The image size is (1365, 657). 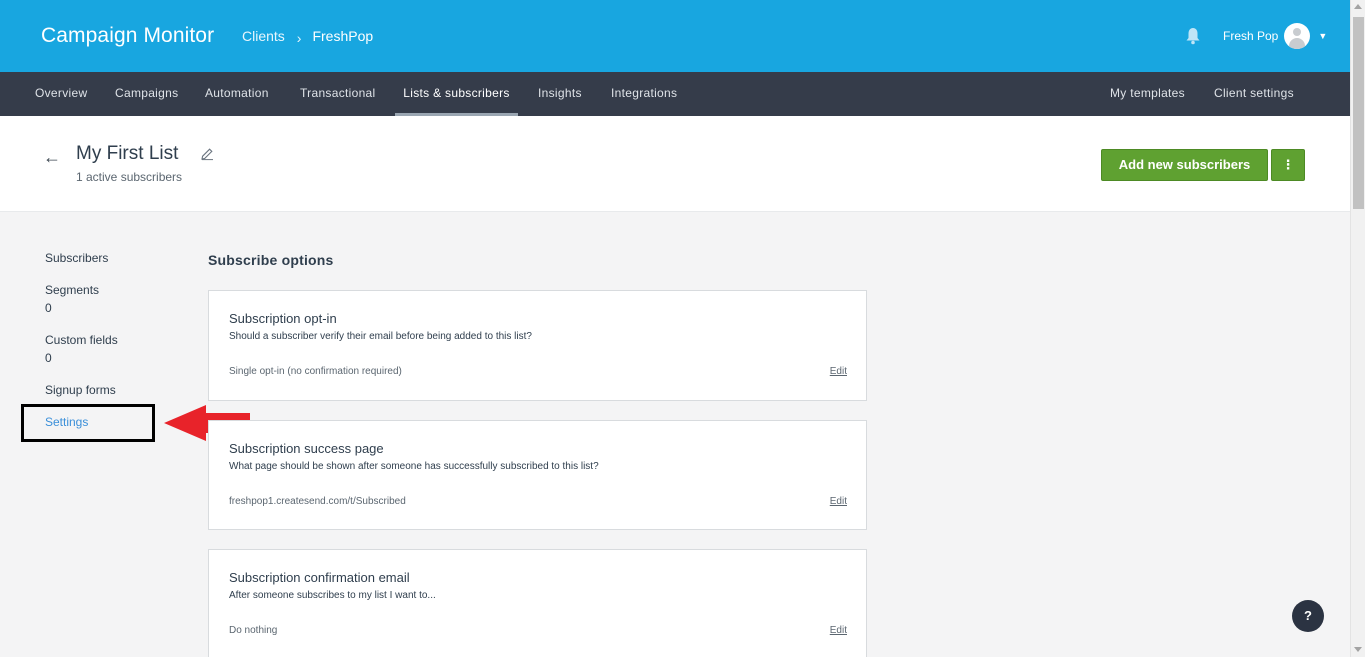 What do you see at coordinates (207, 154) in the screenshot?
I see `pencil-icon` at bounding box center [207, 154].